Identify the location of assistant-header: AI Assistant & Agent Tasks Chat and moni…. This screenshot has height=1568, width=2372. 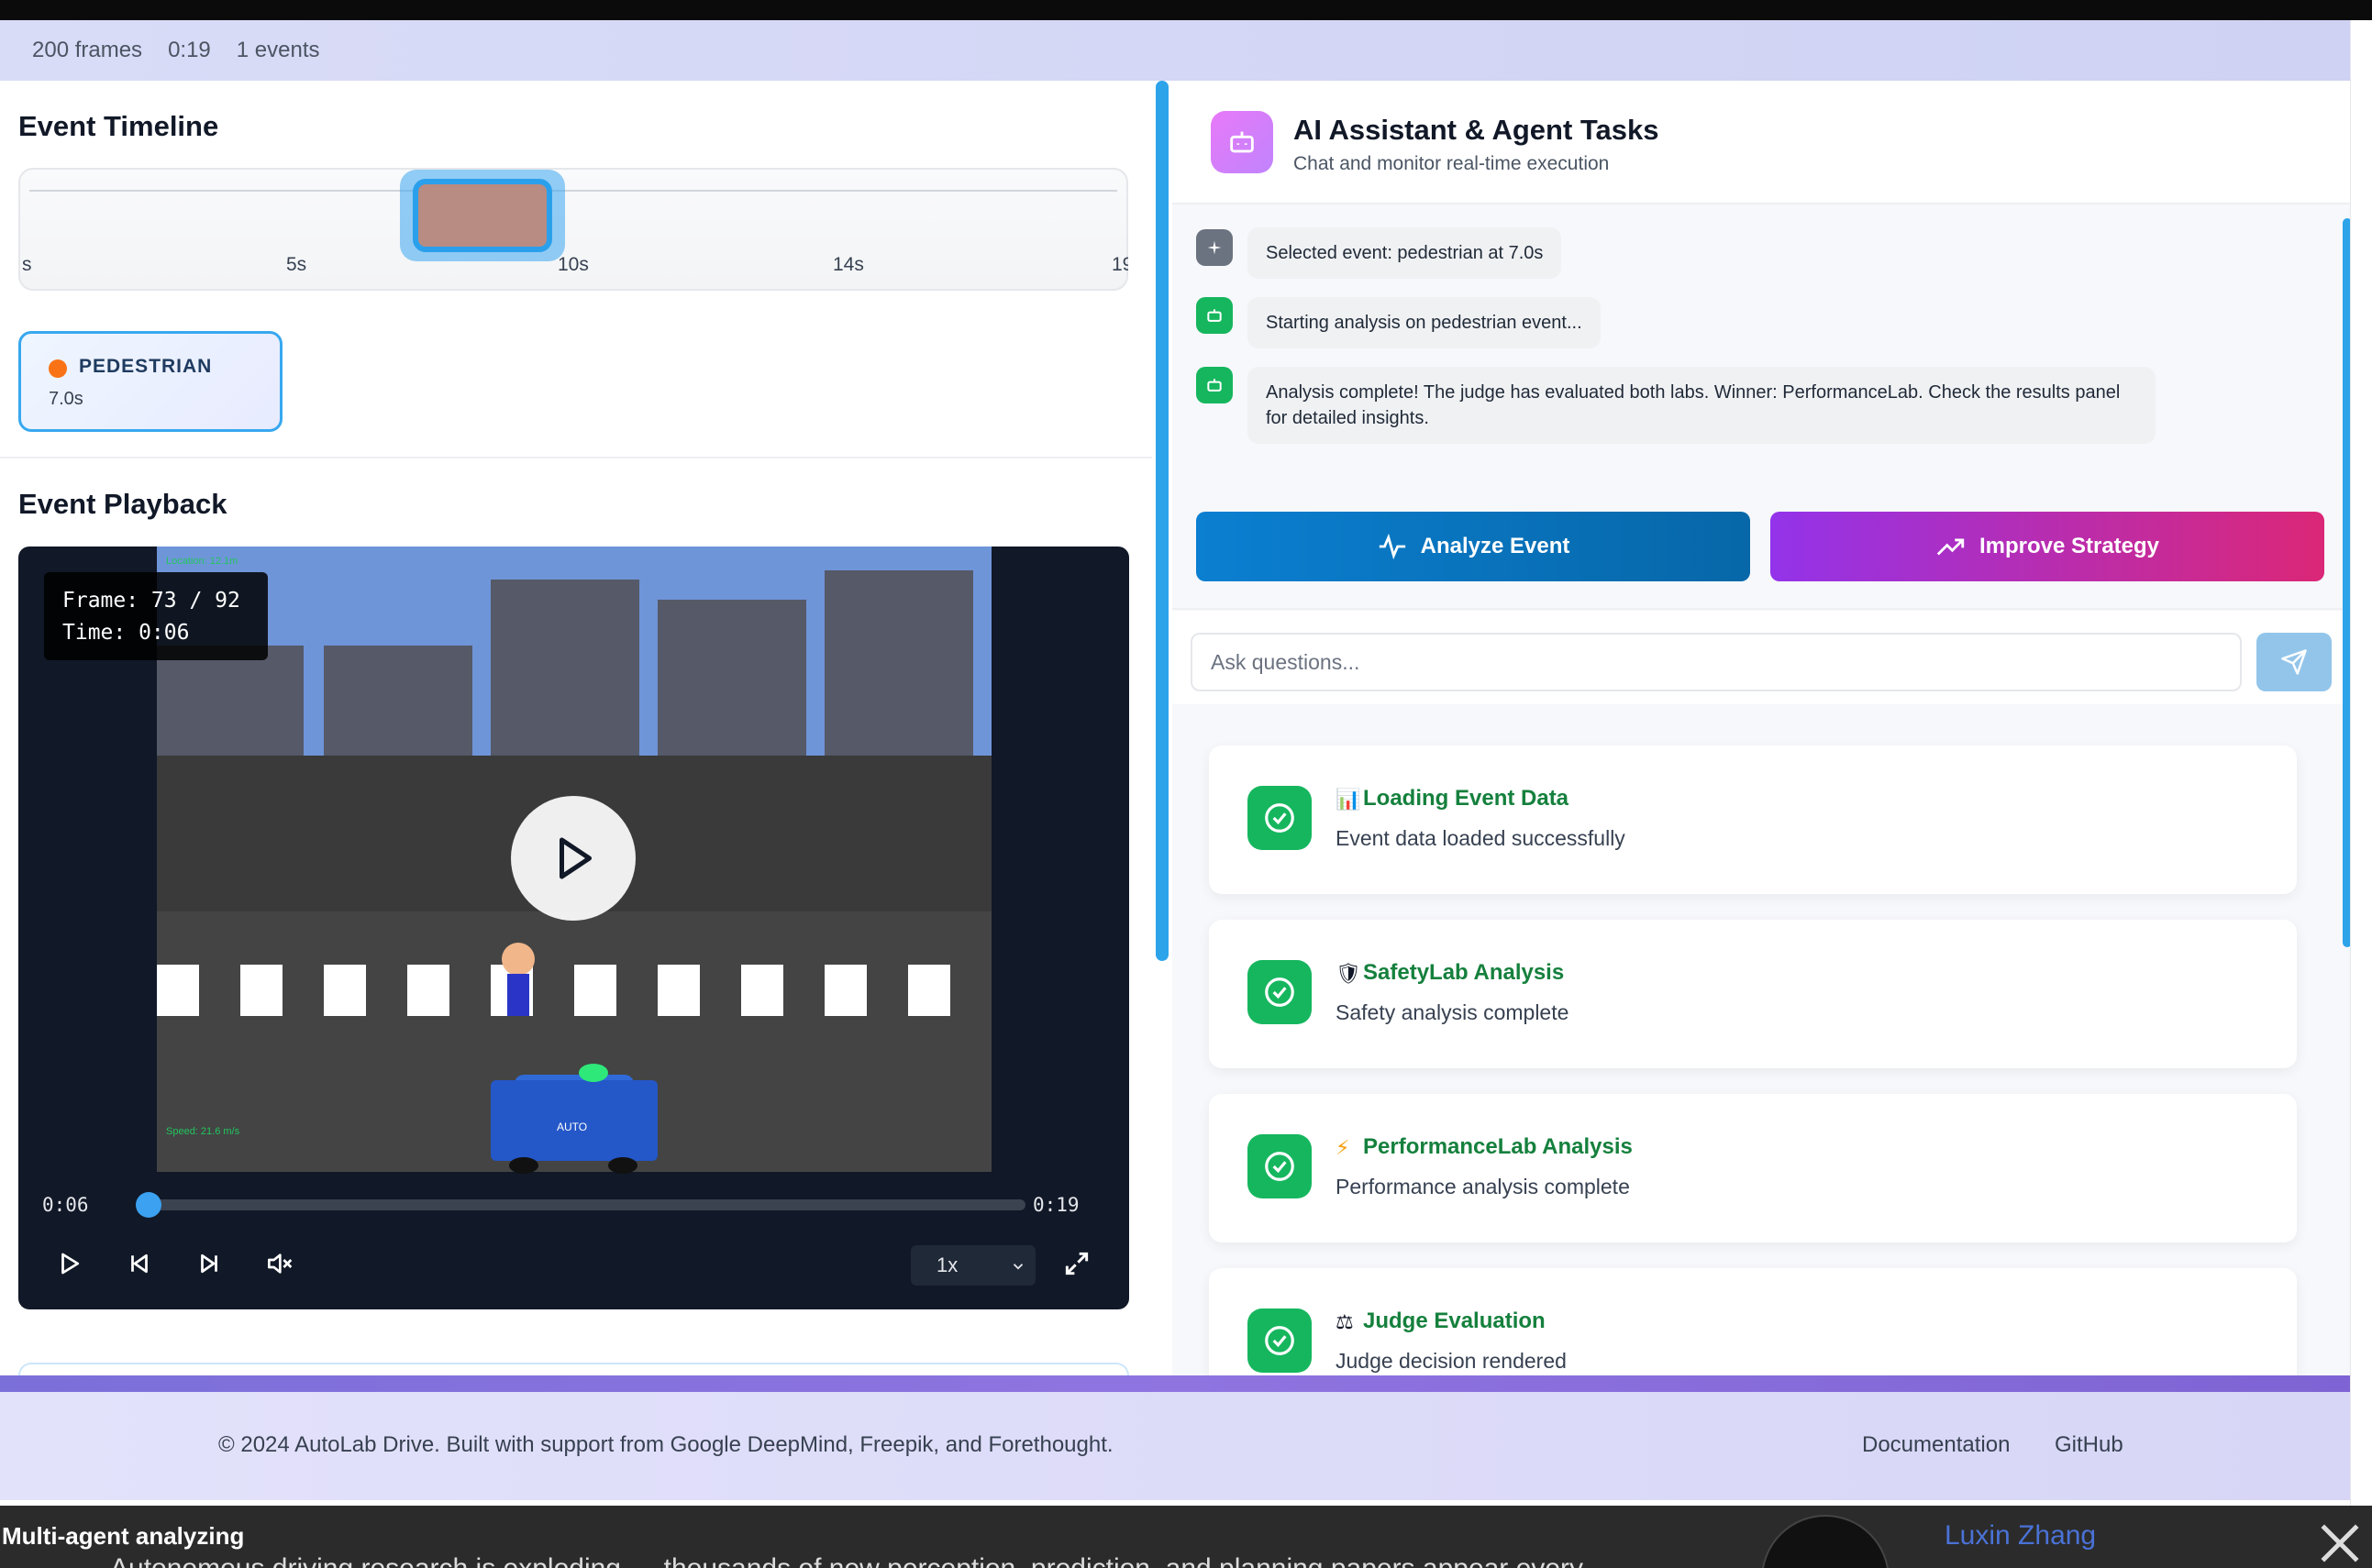
(1761, 143).